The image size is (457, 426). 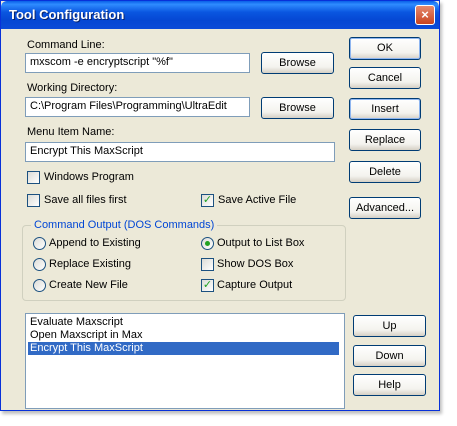 I want to click on working-directory-input: C:\Program Files\Programming\UltraEdit, so click(x=137, y=107).